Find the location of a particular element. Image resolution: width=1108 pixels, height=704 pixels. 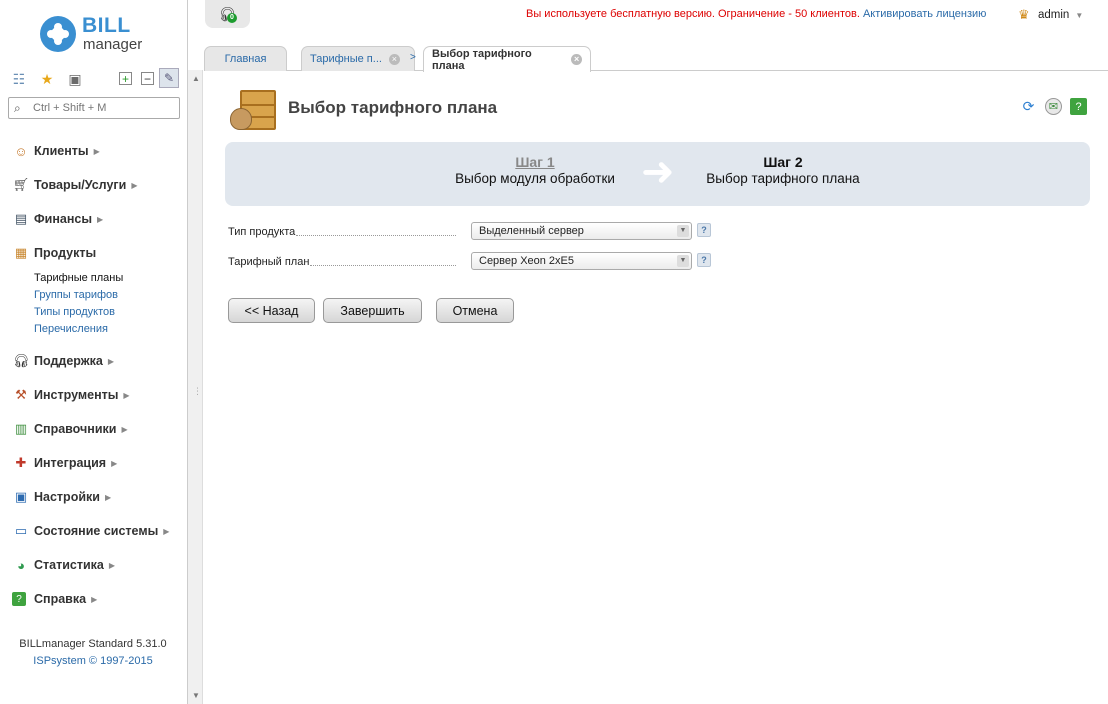

logo-icon is located at coordinates (58, 34).